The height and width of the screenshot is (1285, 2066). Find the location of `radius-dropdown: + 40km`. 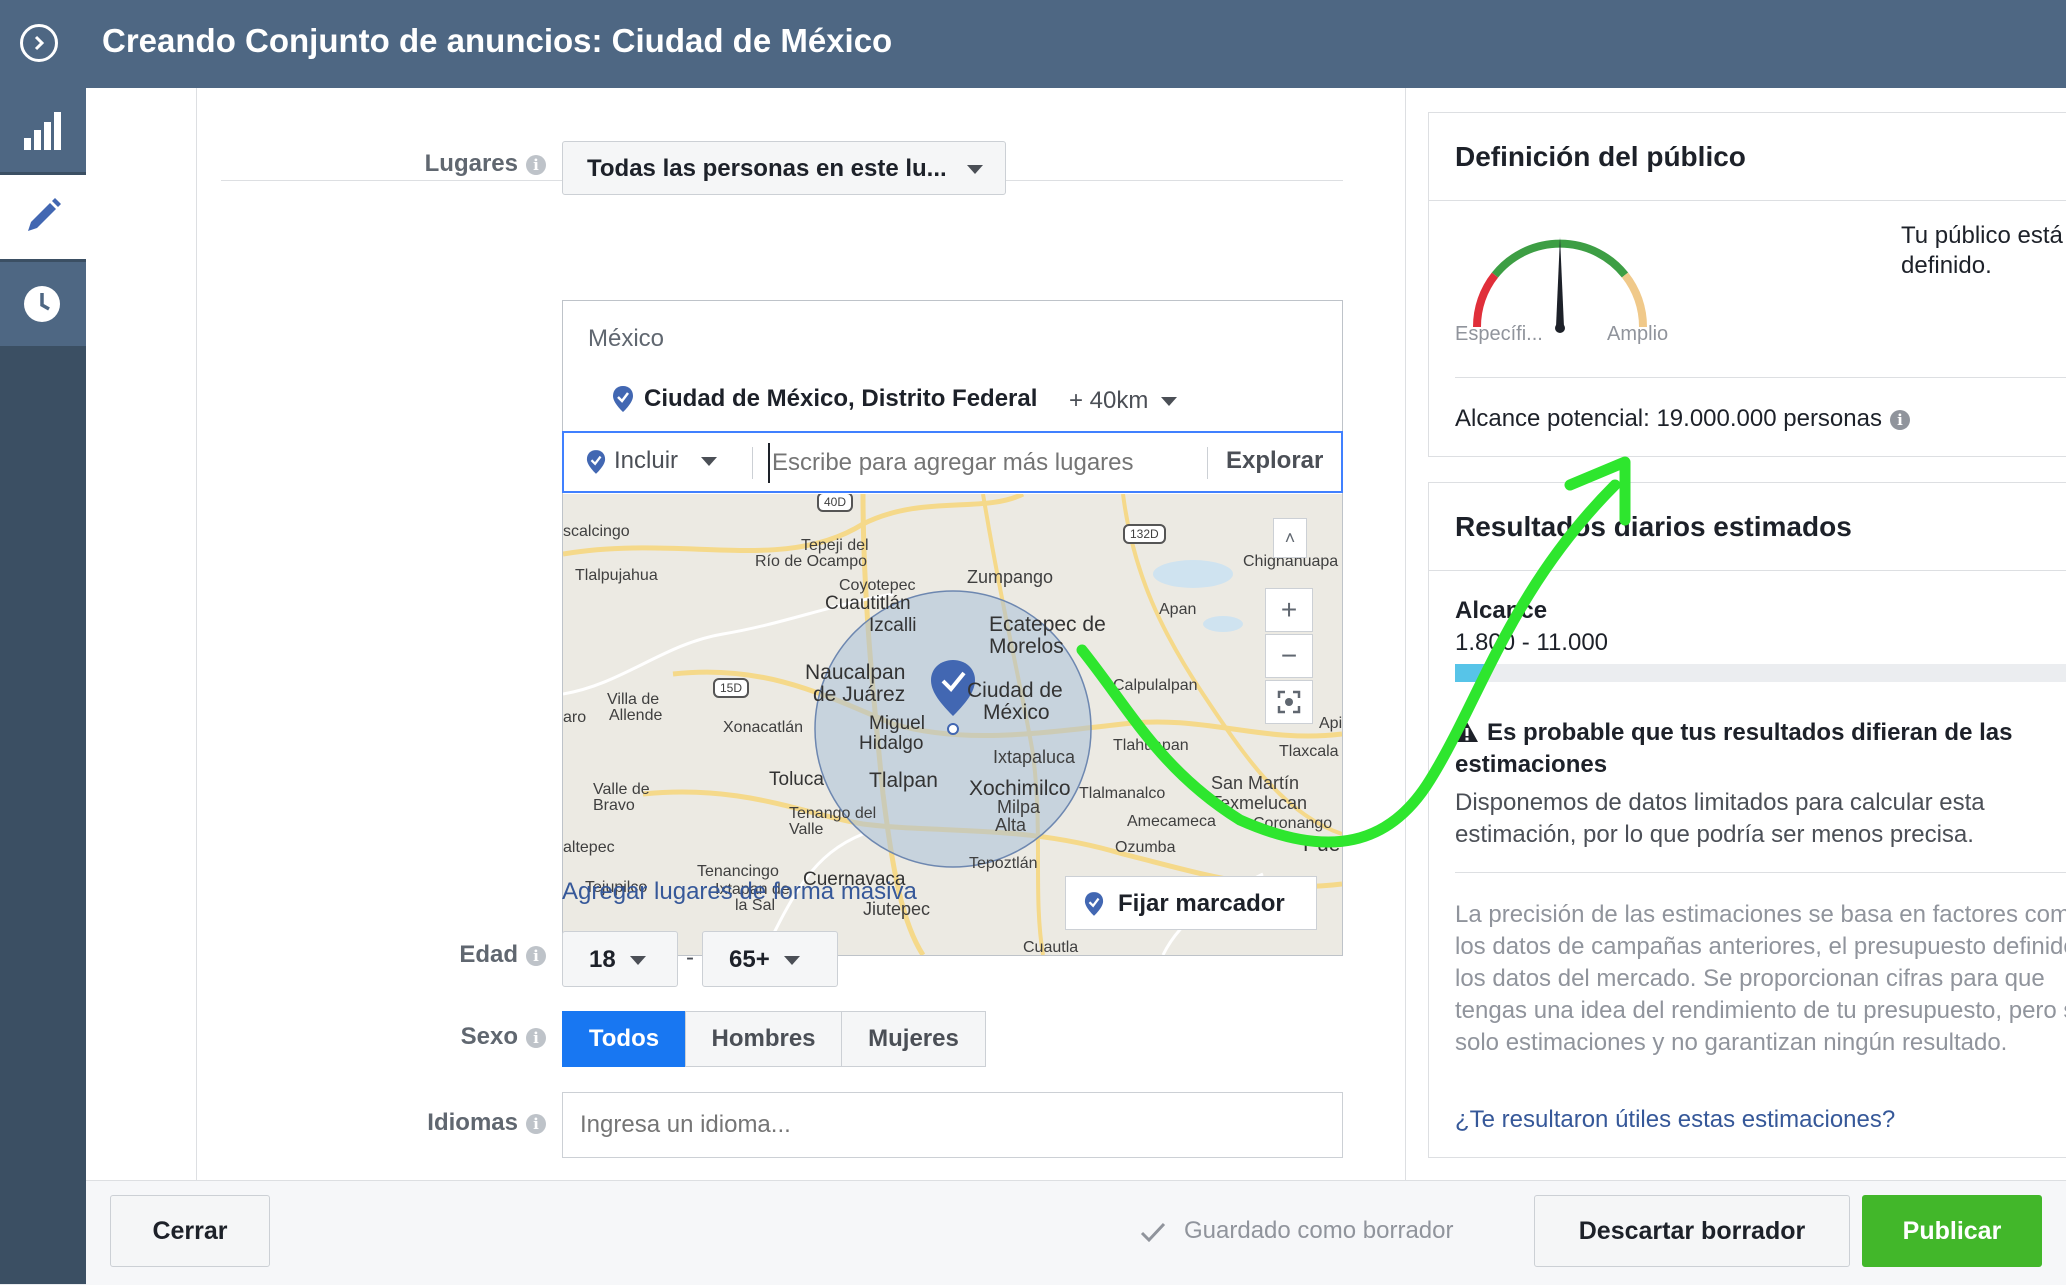

radius-dropdown: + 40km is located at coordinates (1123, 401).